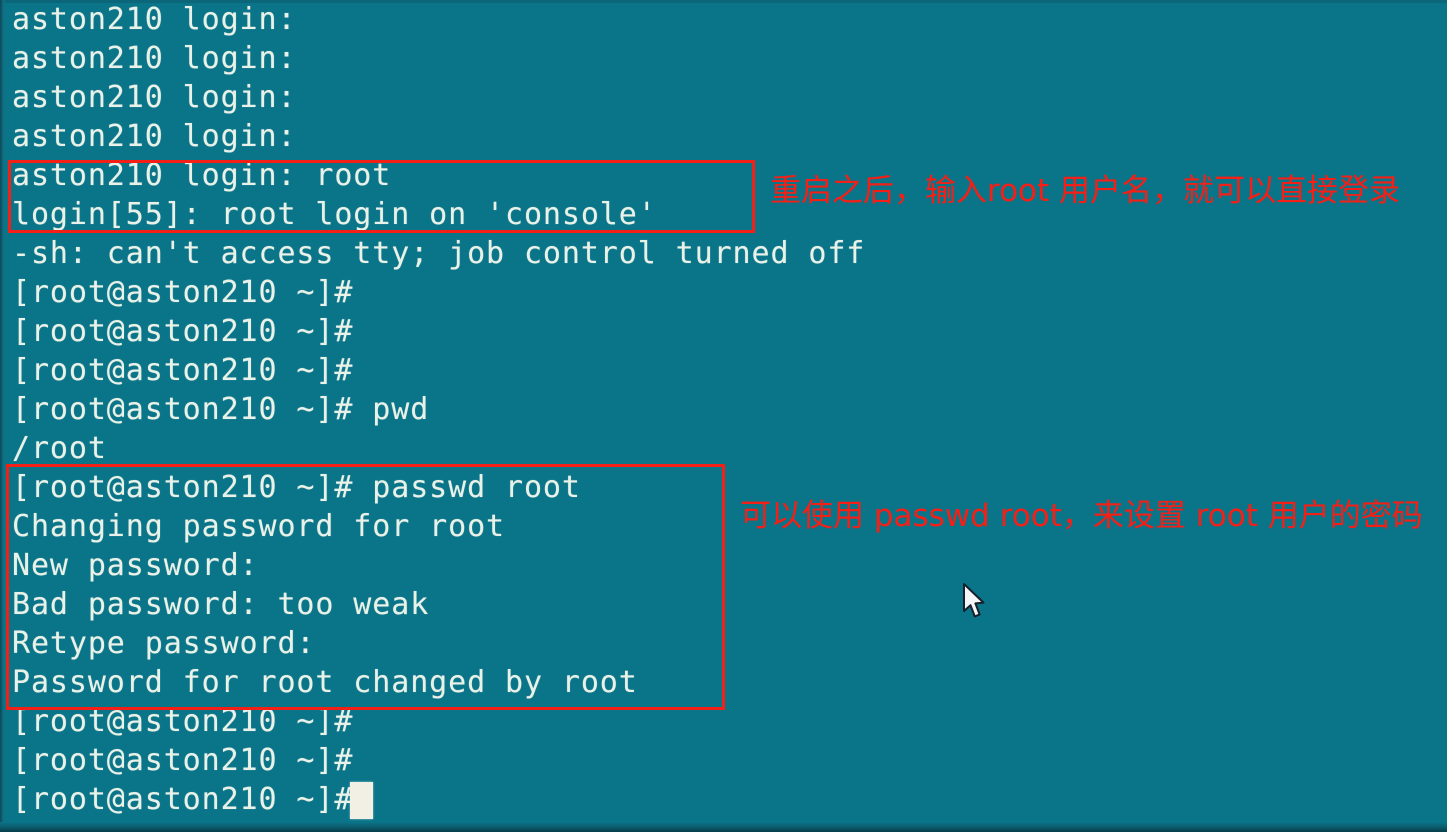 The height and width of the screenshot is (832, 1447). Describe the element at coordinates (164, 643) in the screenshot. I see `terminal-line-retype-password: Retype password:` at that location.